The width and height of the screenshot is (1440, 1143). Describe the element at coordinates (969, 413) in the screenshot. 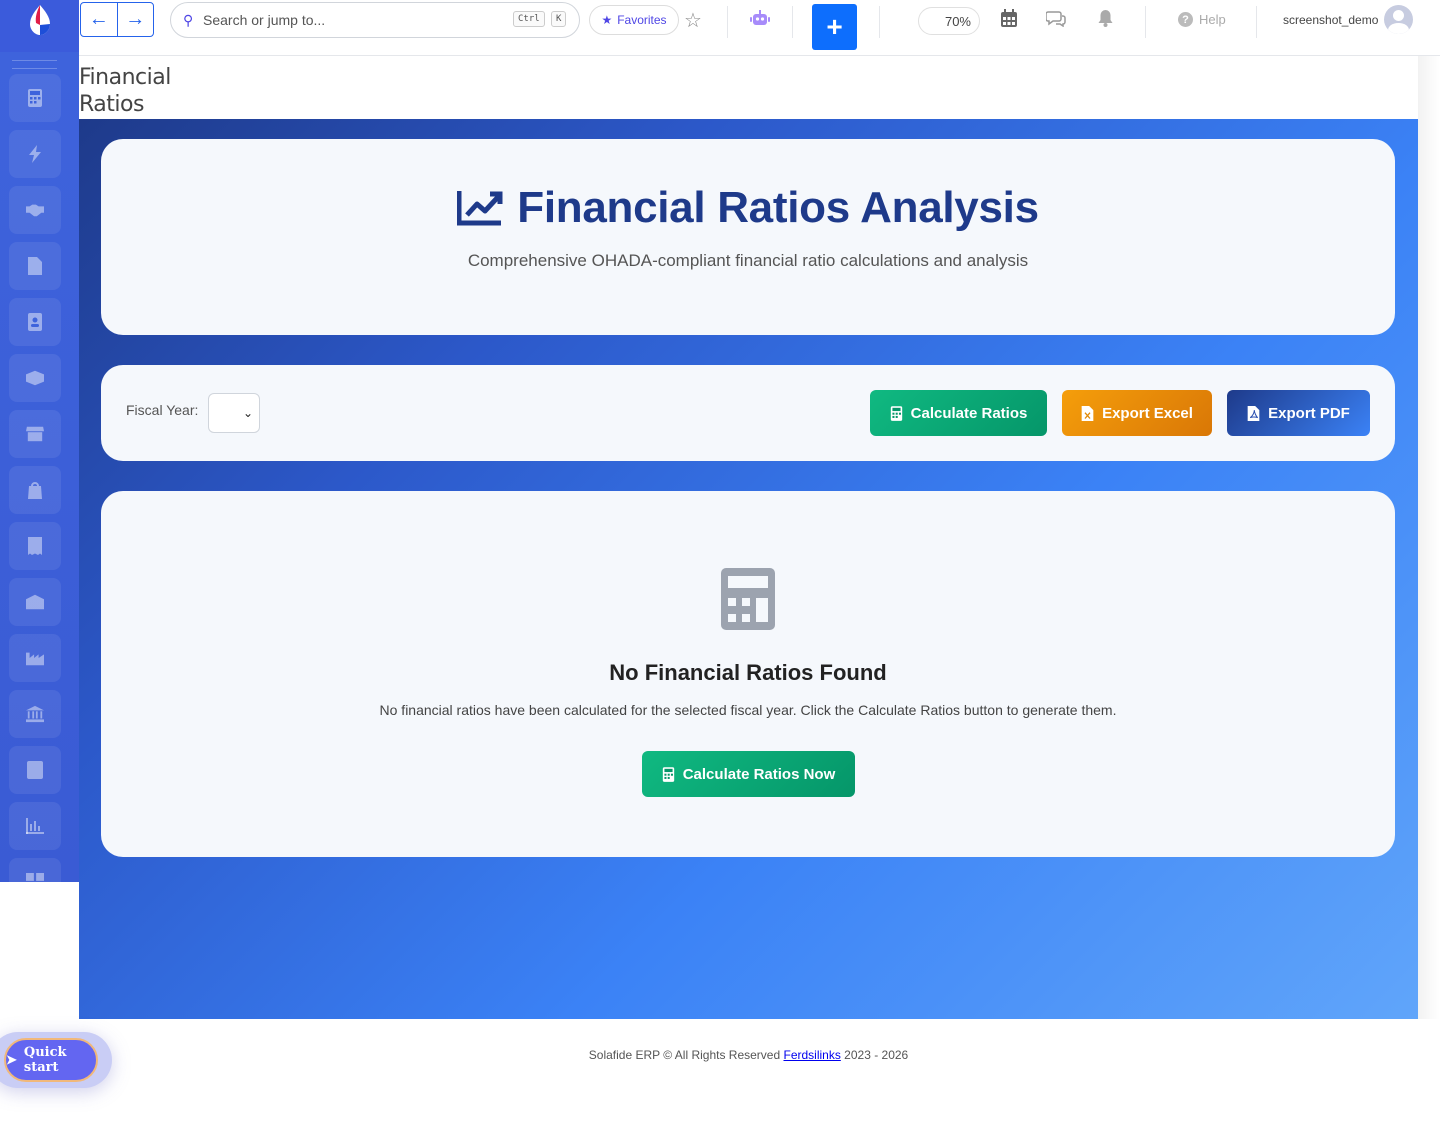

I see `calculate-ratios-label: Calculate Ratios` at that location.